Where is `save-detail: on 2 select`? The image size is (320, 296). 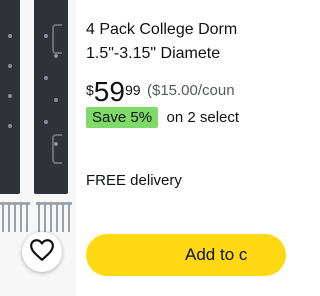 save-detail: on 2 select is located at coordinates (203, 117).